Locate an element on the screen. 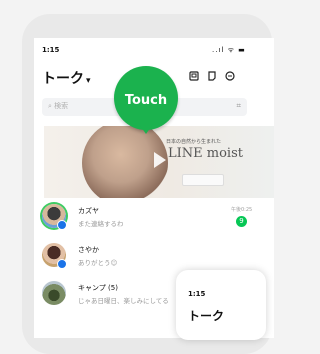 This screenshot has width=320, height=354. chat-preview: また連絡するわ is located at coordinates (101, 224).